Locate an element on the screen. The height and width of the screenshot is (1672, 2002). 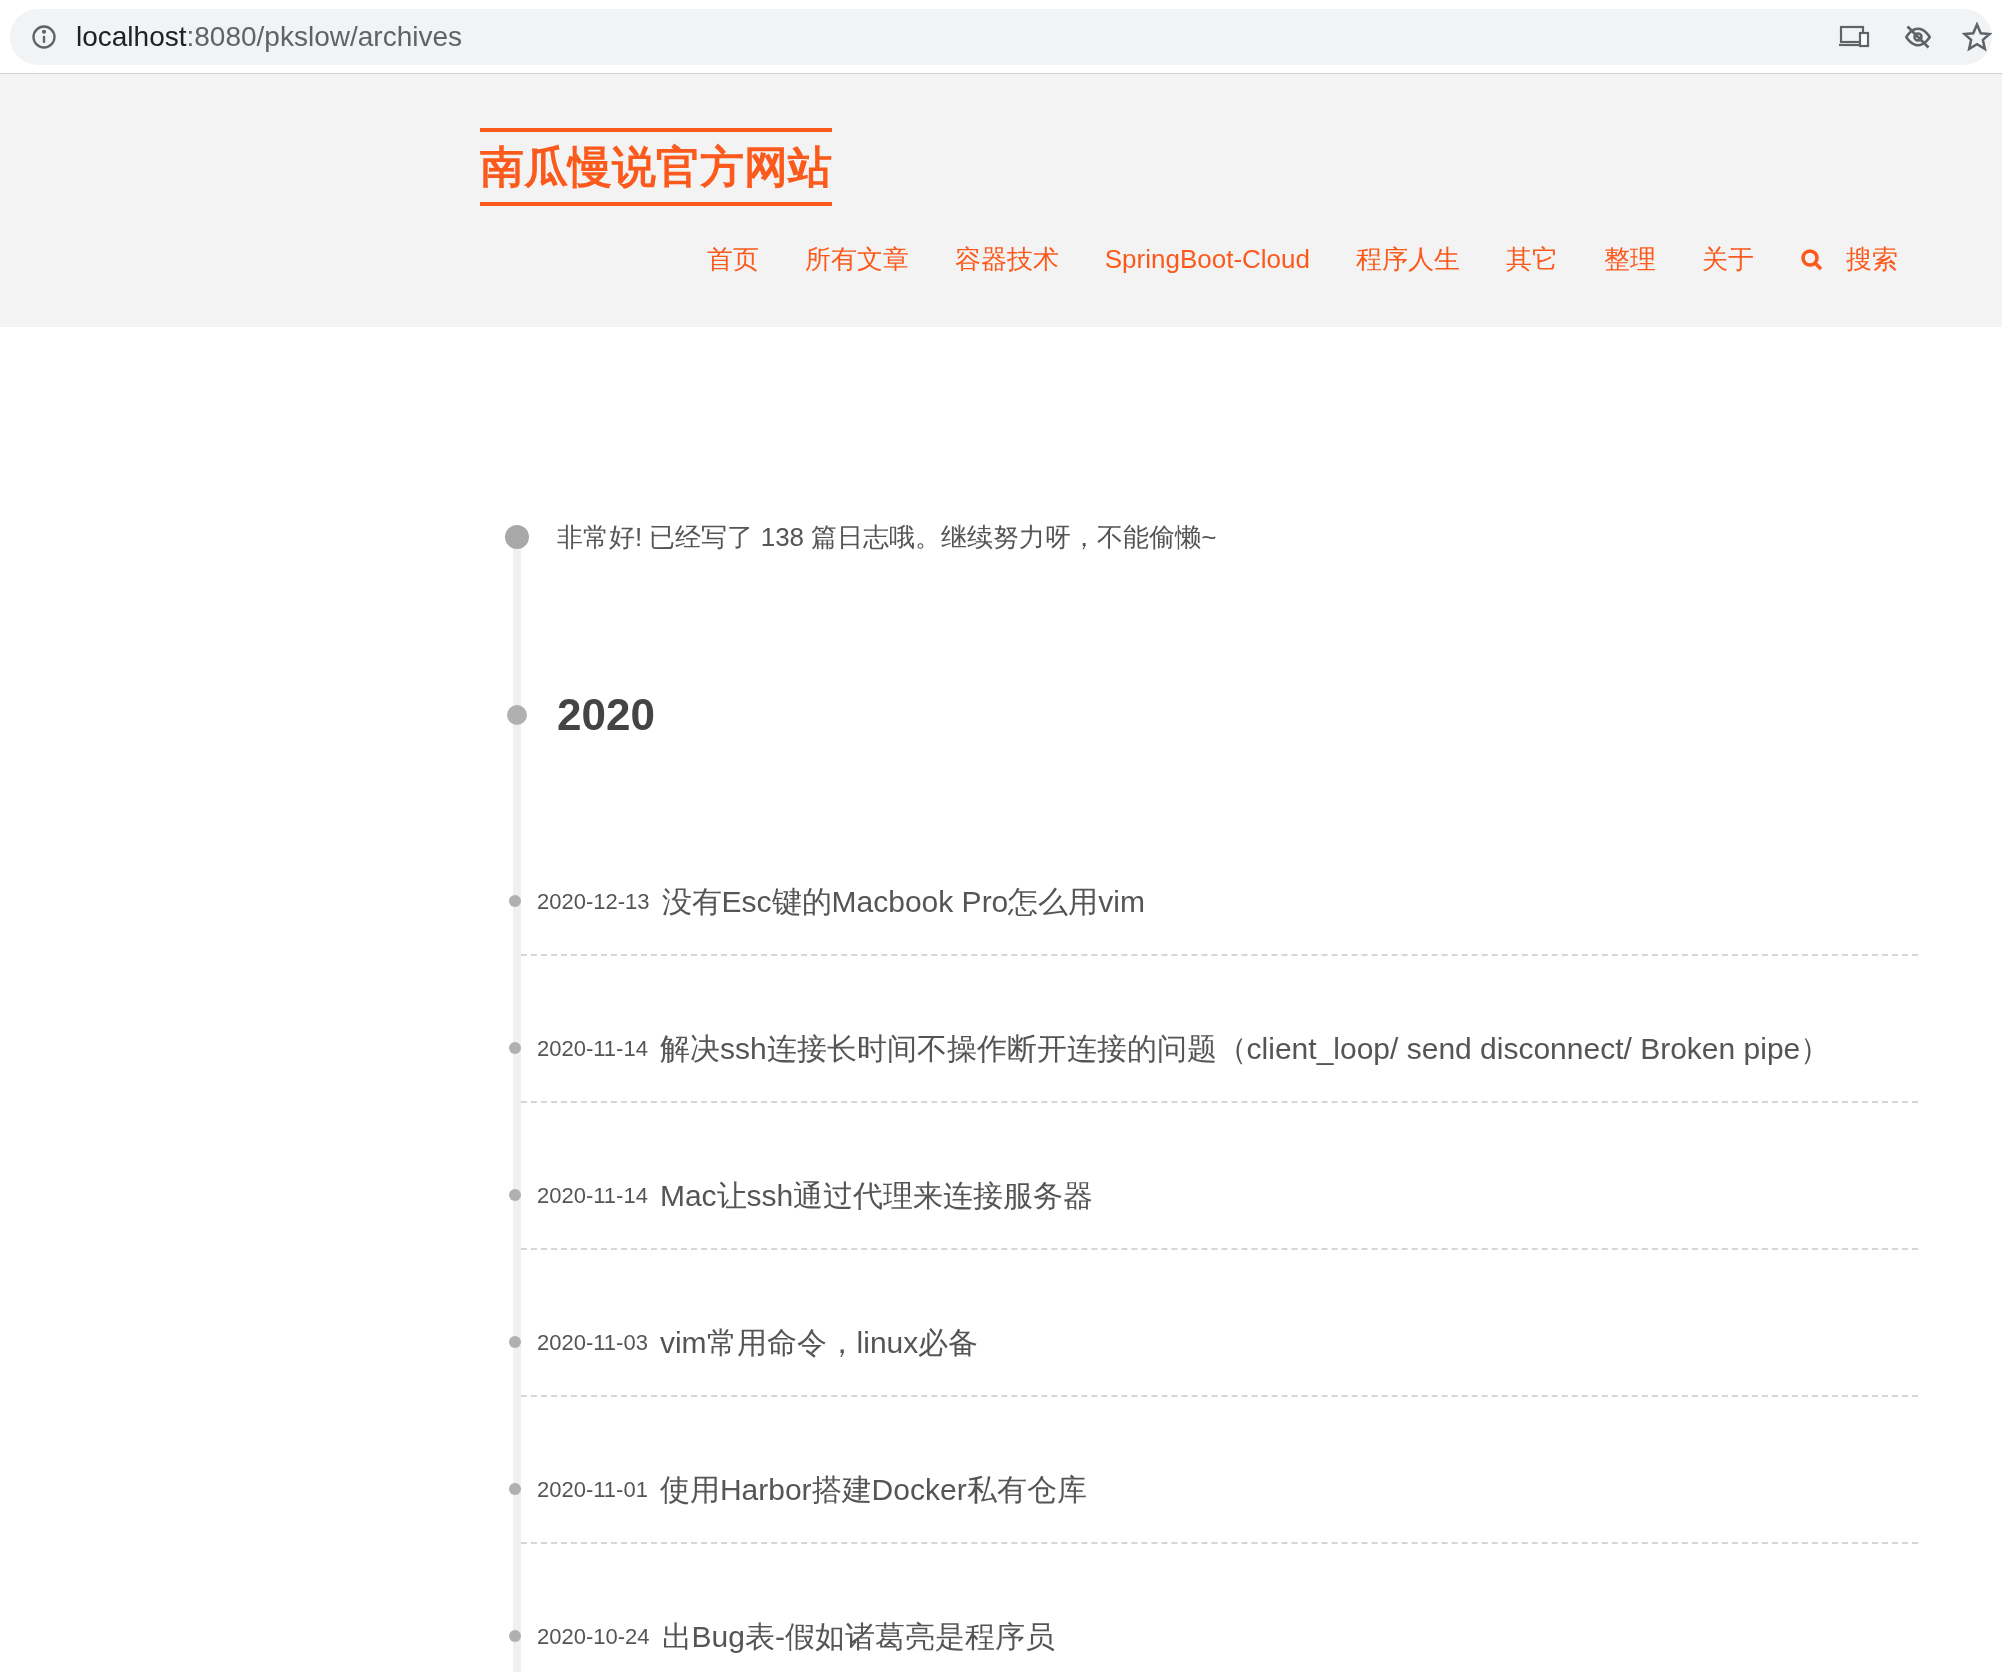
address-bar: localhost:8080/pkslow/archives is located at coordinates (1001, 36).